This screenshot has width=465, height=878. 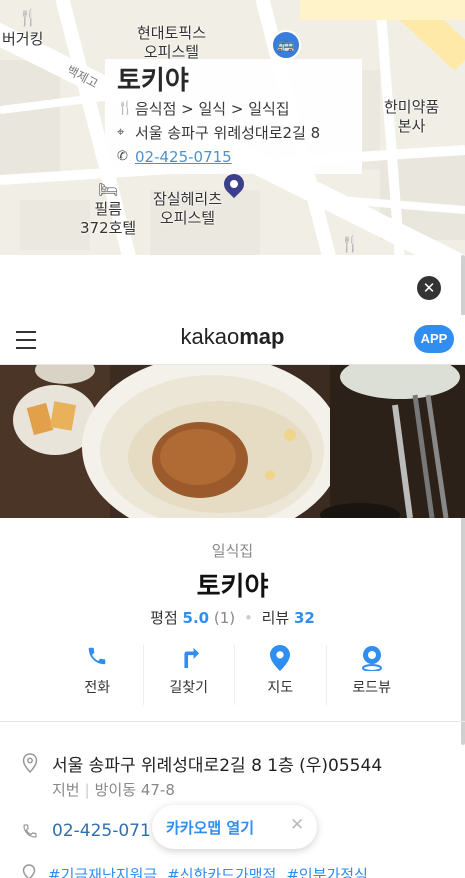 What do you see at coordinates (412, 116) in the screenshot?
I see `map-label-pharmacy: 한미약품 본사` at bounding box center [412, 116].